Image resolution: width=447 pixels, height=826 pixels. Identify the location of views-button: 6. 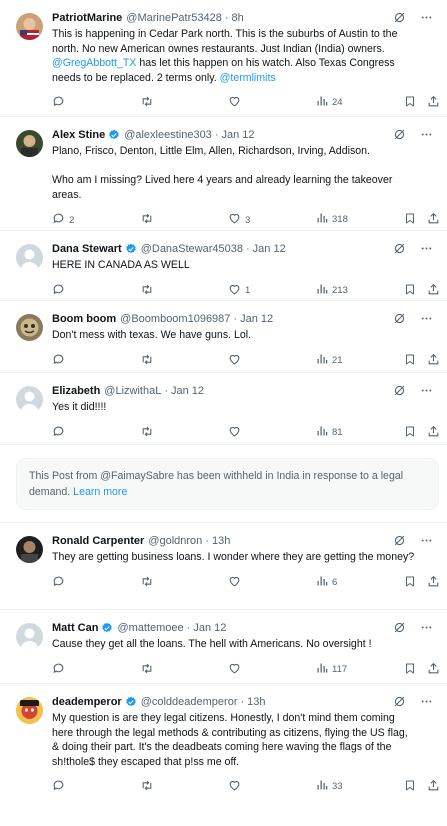
(326, 582).